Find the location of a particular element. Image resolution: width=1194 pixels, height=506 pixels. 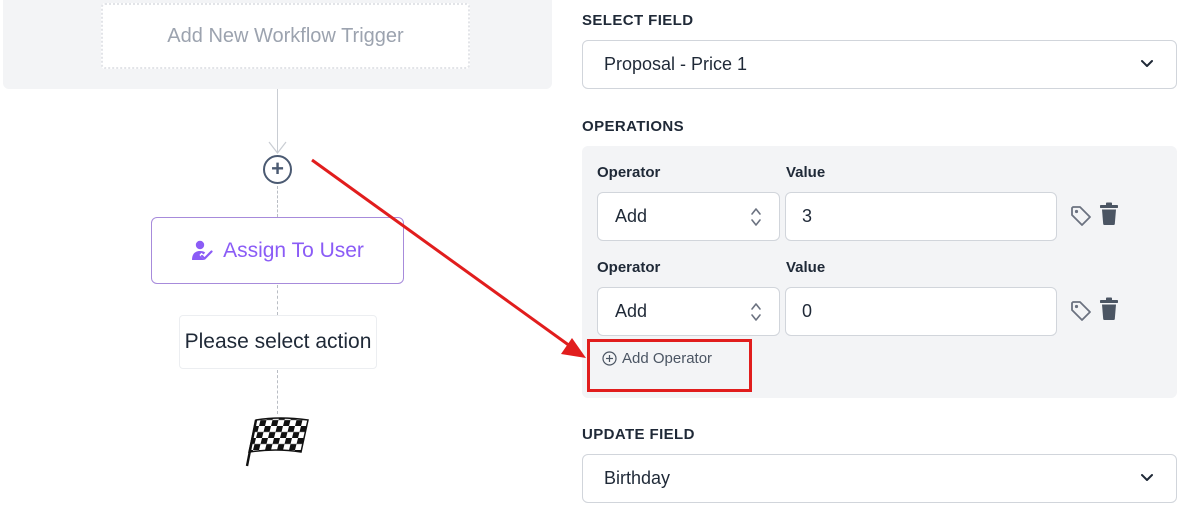

annotation-highlight-box is located at coordinates (669, 365).